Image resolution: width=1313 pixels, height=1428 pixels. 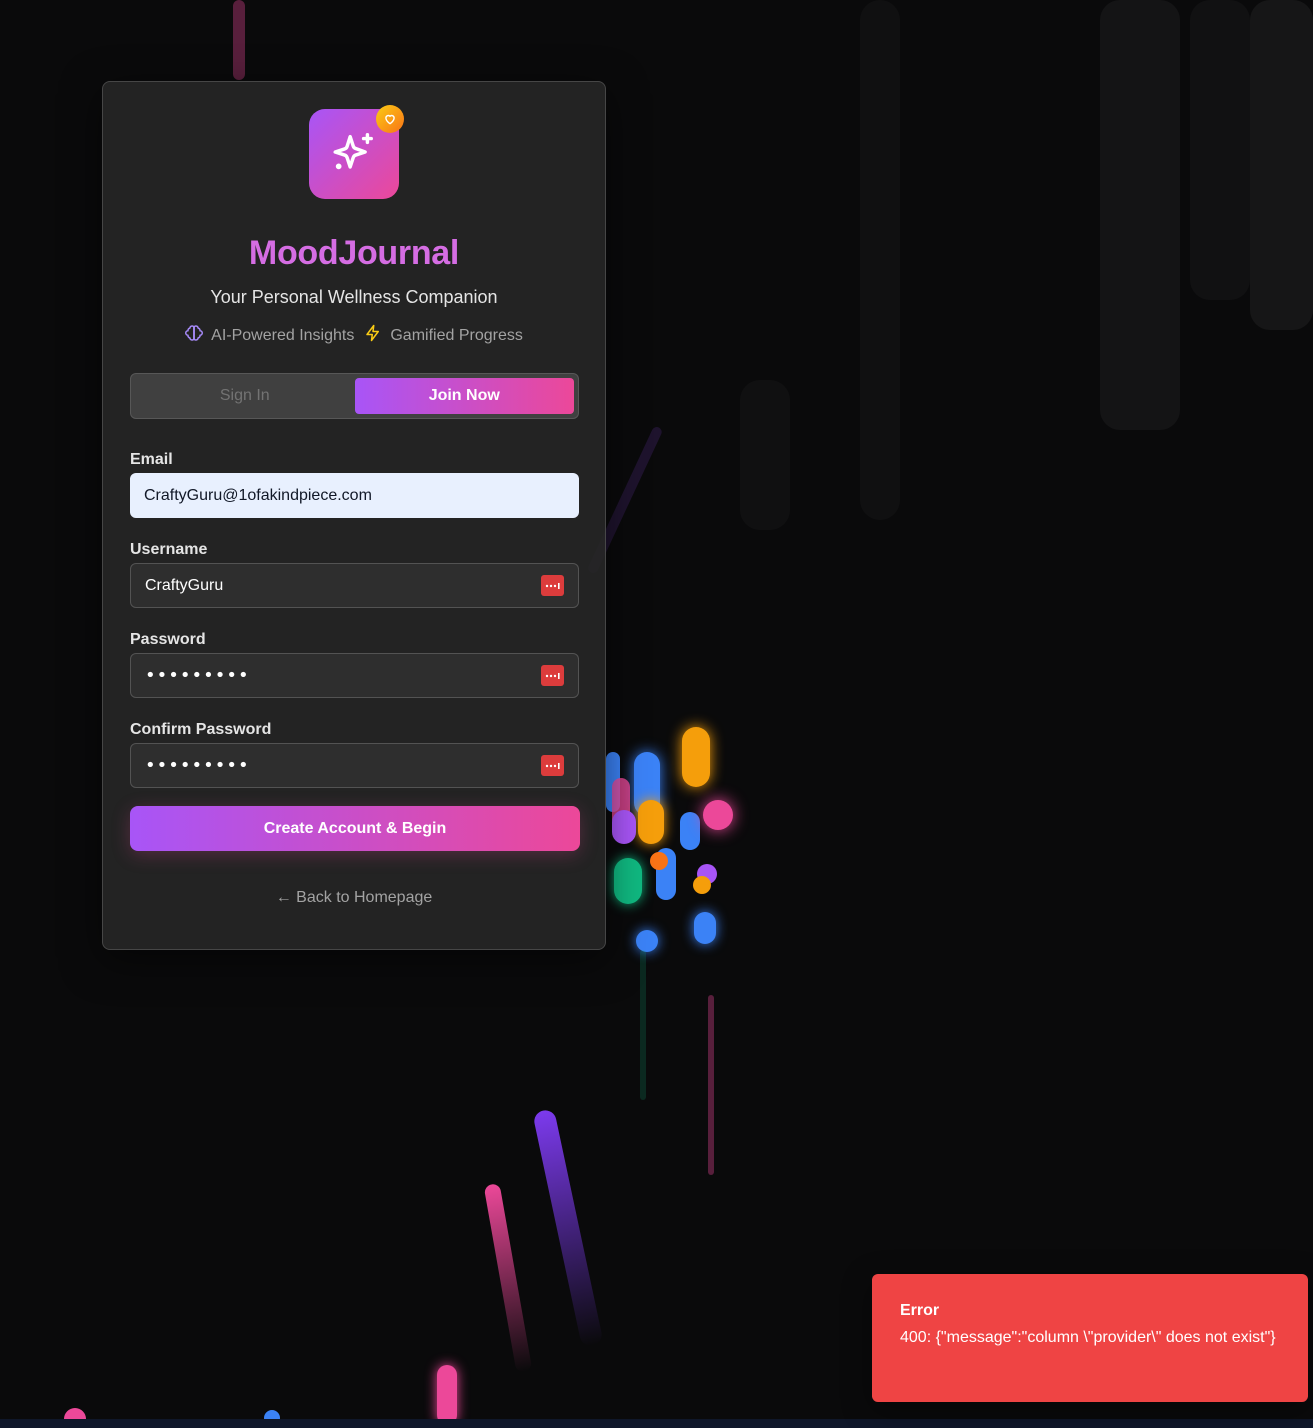 What do you see at coordinates (656, 1423) in the screenshot?
I see `bottom-bar` at bounding box center [656, 1423].